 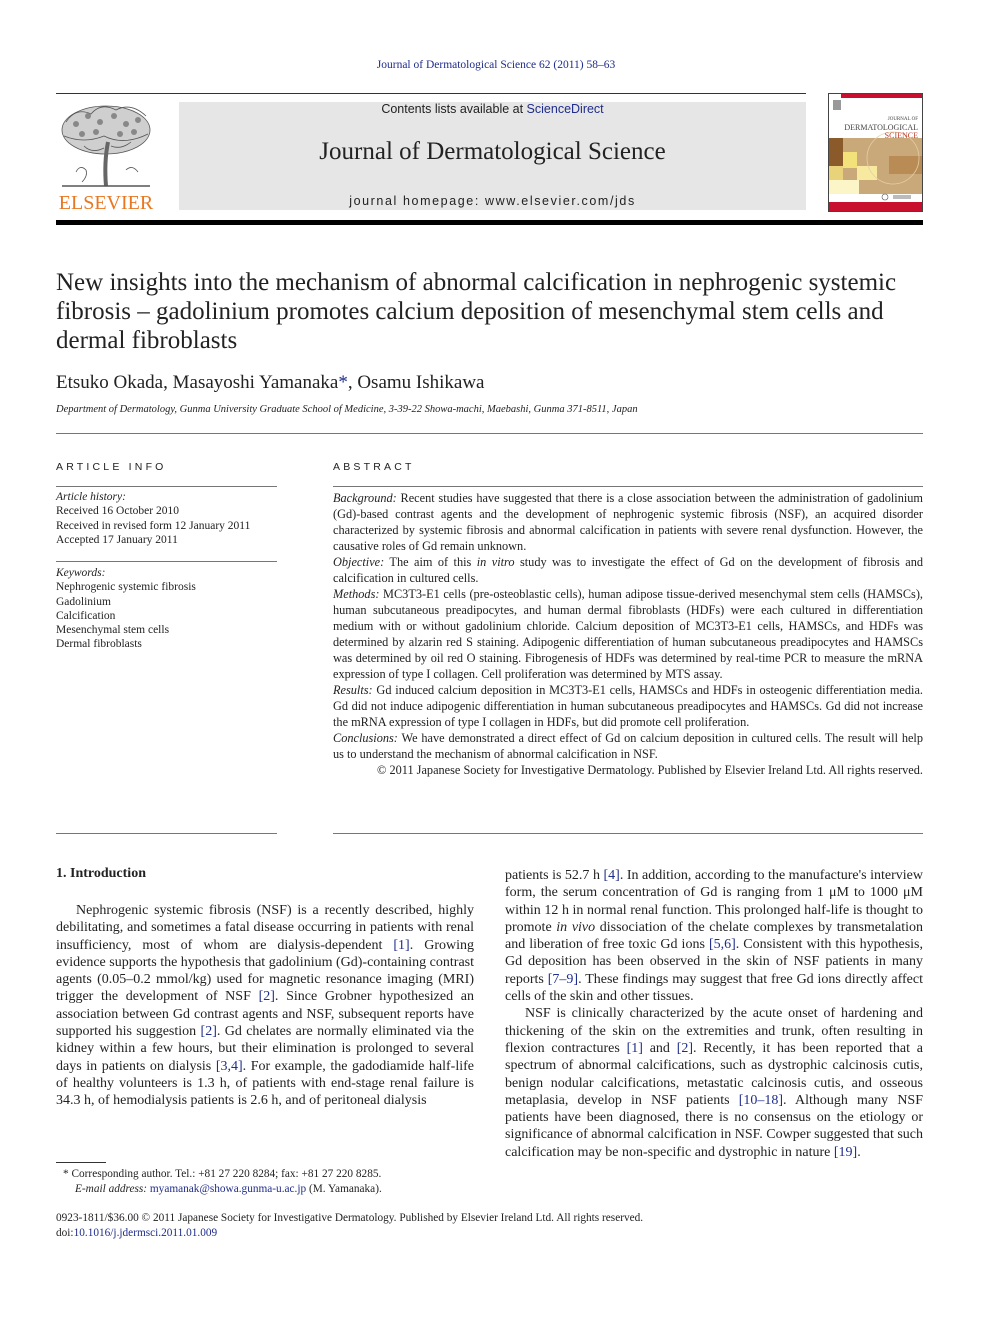 I want to click on keyword-item: Mesenchymal stem cells, so click(x=113, y=630).